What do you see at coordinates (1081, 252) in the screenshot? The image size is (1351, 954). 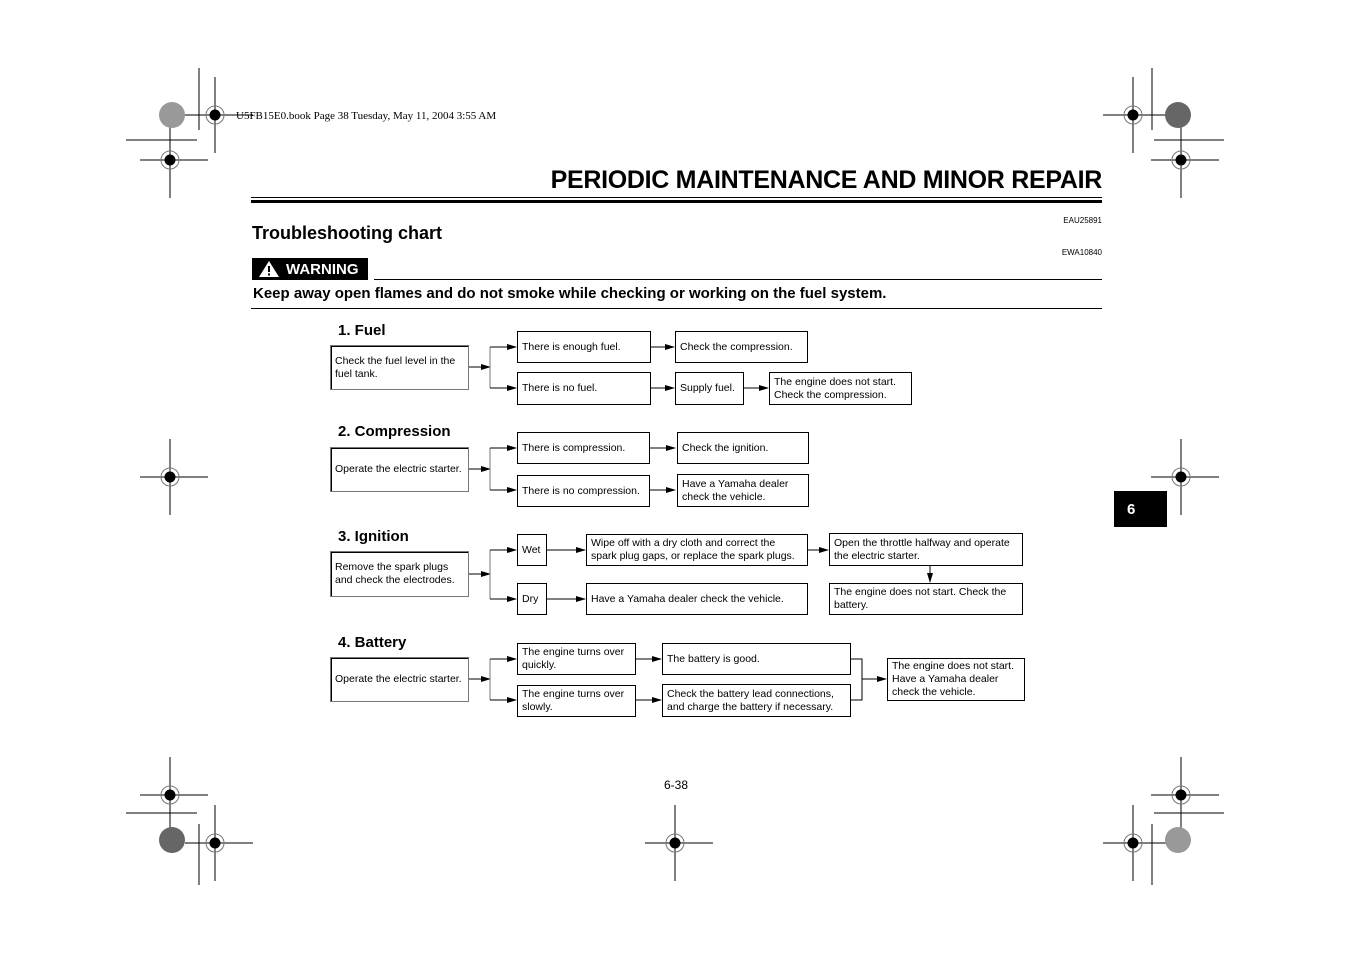 I see `warning-code: EWA10840` at bounding box center [1081, 252].